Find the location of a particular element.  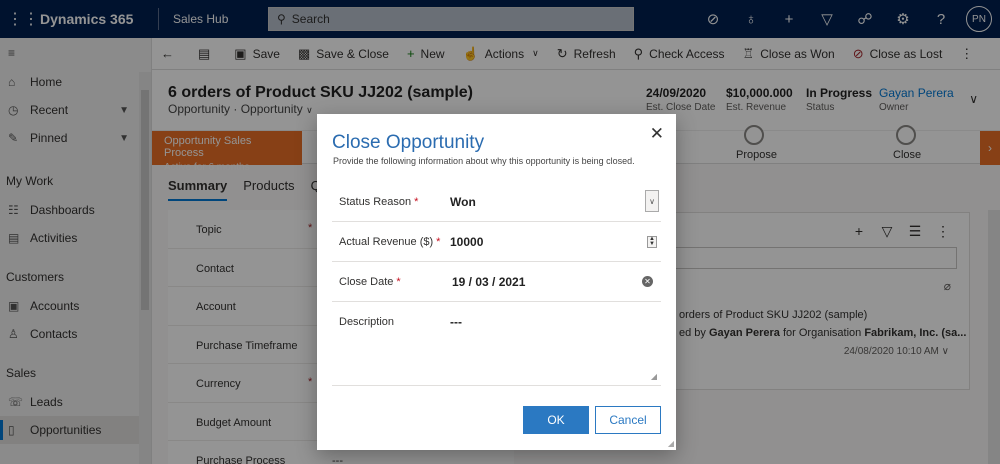

description-value: --- is located at coordinates (456, 322).